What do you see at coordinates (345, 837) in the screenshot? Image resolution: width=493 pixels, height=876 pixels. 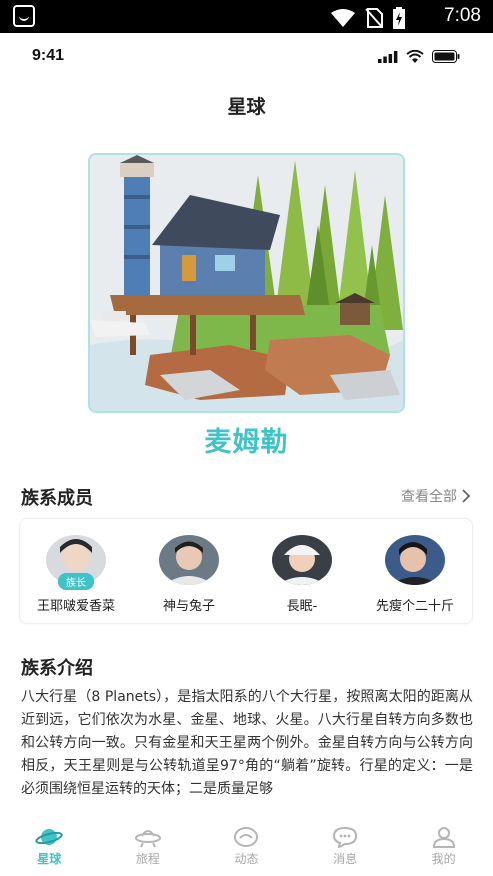 I see `chat-bubble-icon` at bounding box center [345, 837].